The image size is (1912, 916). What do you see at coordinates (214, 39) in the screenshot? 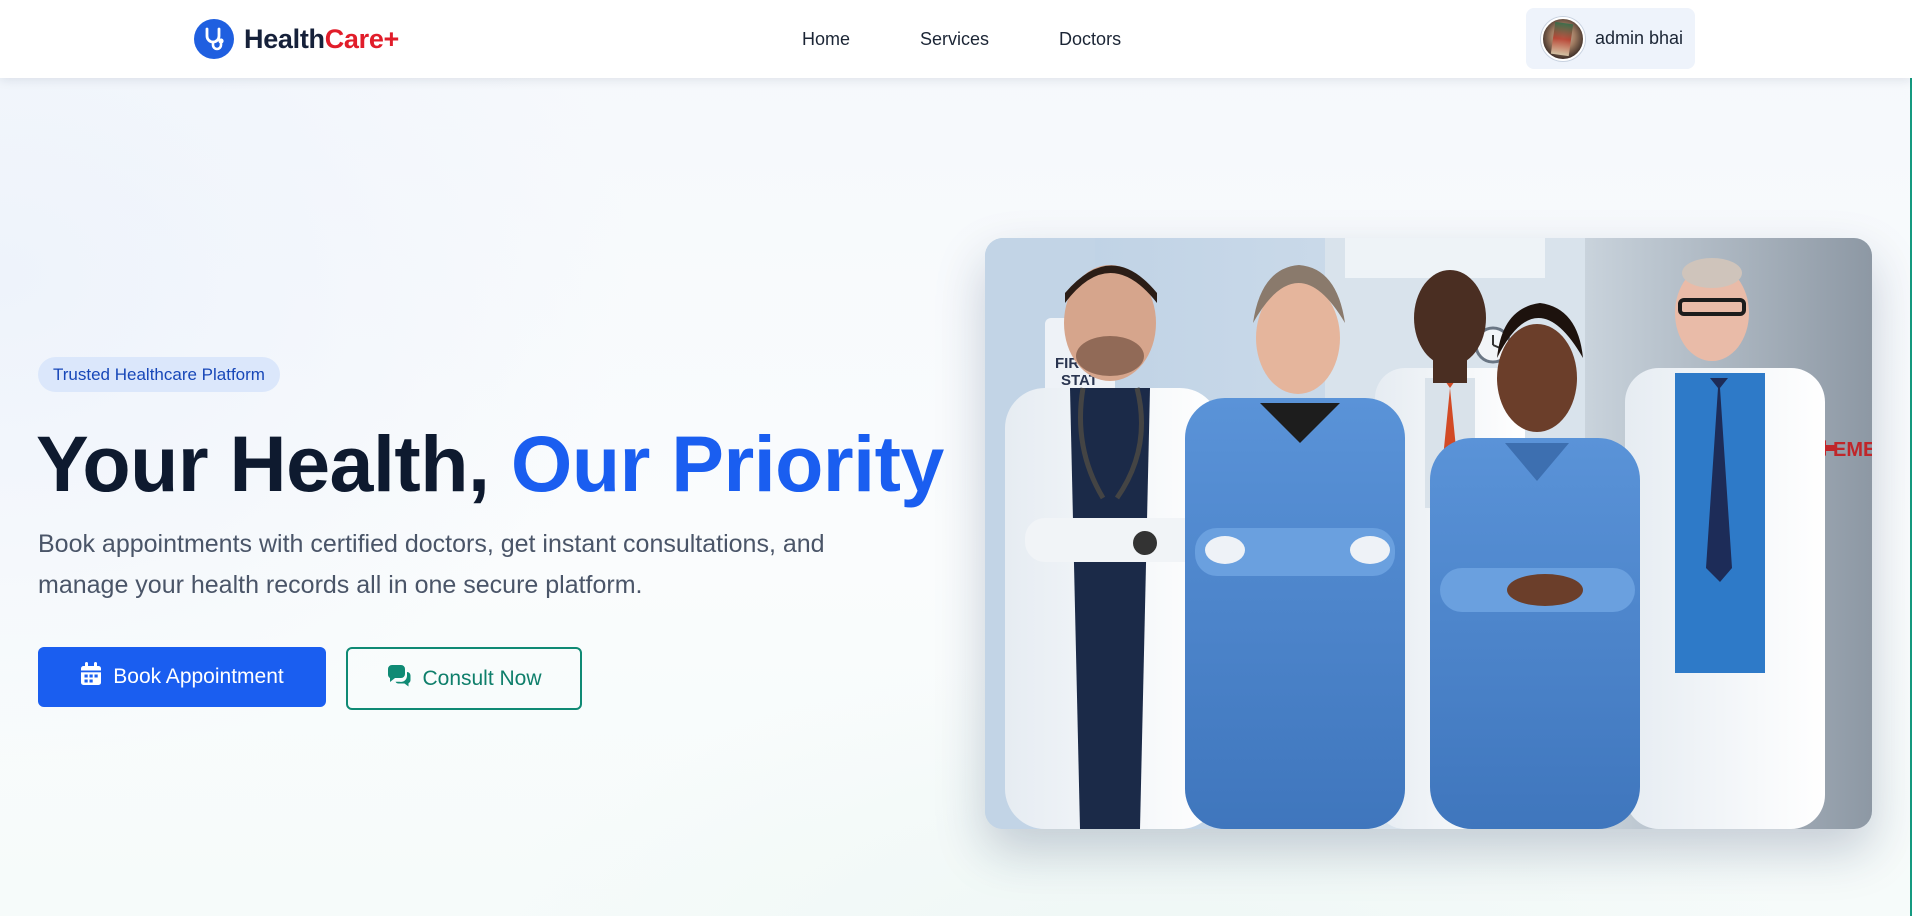
I see `stethoscope-icon` at bounding box center [214, 39].